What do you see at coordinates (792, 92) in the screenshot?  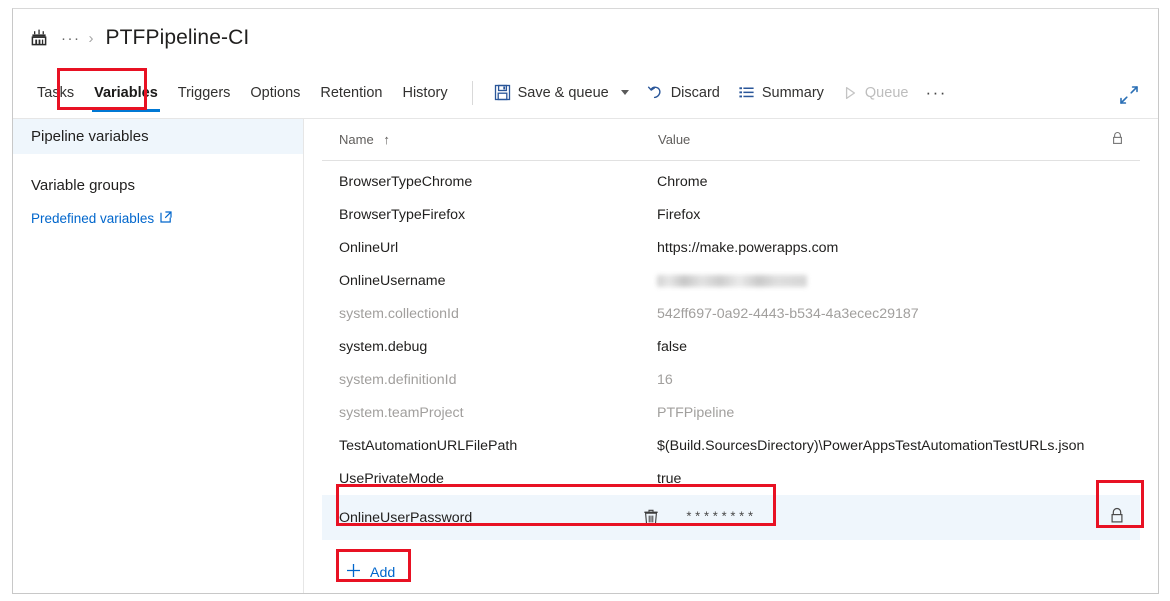 I see `summary-label: Summary` at bounding box center [792, 92].